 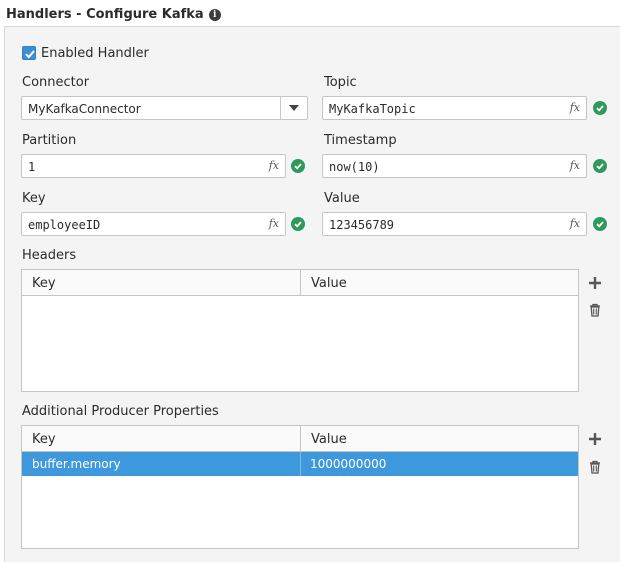 What do you see at coordinates (454, 224) in the screenshot?
I see `value-input: 123456789 fx` at bounding box center [454, 224].